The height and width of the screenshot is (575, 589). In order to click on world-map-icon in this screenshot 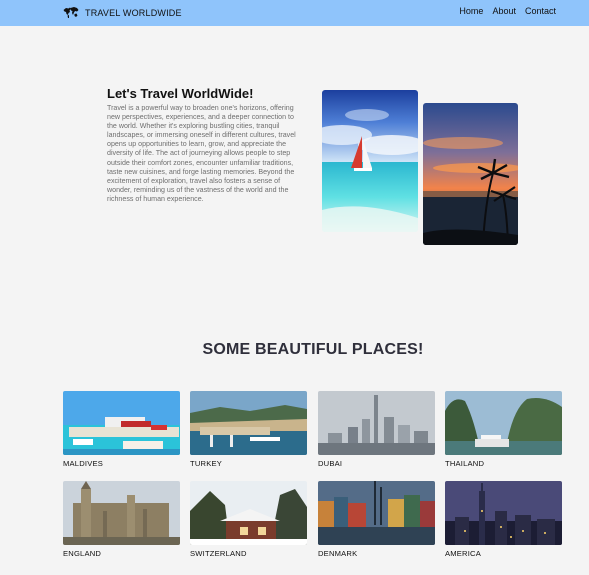, I will do `click(71, 12)`.